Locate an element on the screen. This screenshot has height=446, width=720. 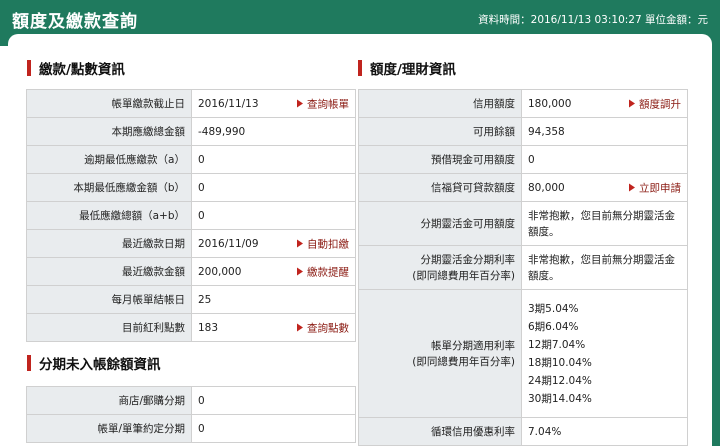
raise-limit-link-text: 額度調升 is located at coordinates (660, 104).